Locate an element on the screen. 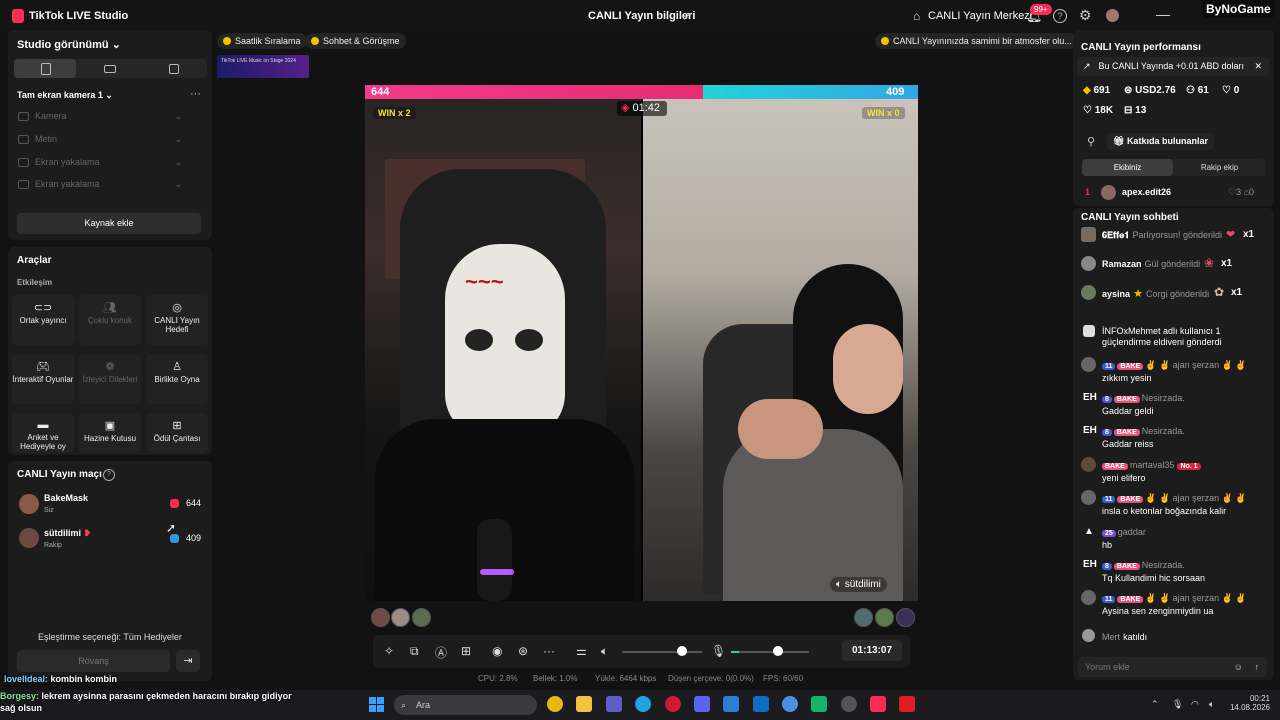  settings-sliders-icon: ⚌ is located at coordinates (581, 651).